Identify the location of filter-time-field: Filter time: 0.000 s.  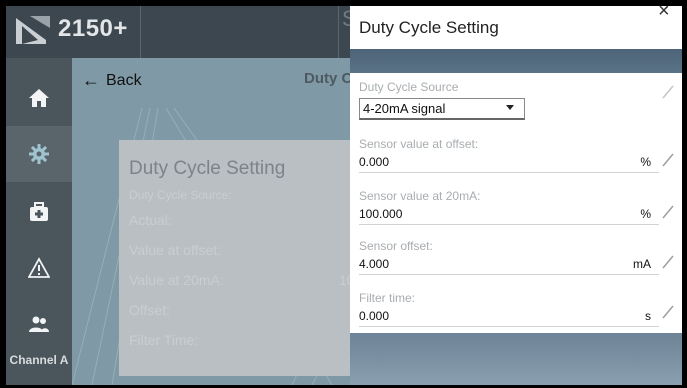
(509, 309).